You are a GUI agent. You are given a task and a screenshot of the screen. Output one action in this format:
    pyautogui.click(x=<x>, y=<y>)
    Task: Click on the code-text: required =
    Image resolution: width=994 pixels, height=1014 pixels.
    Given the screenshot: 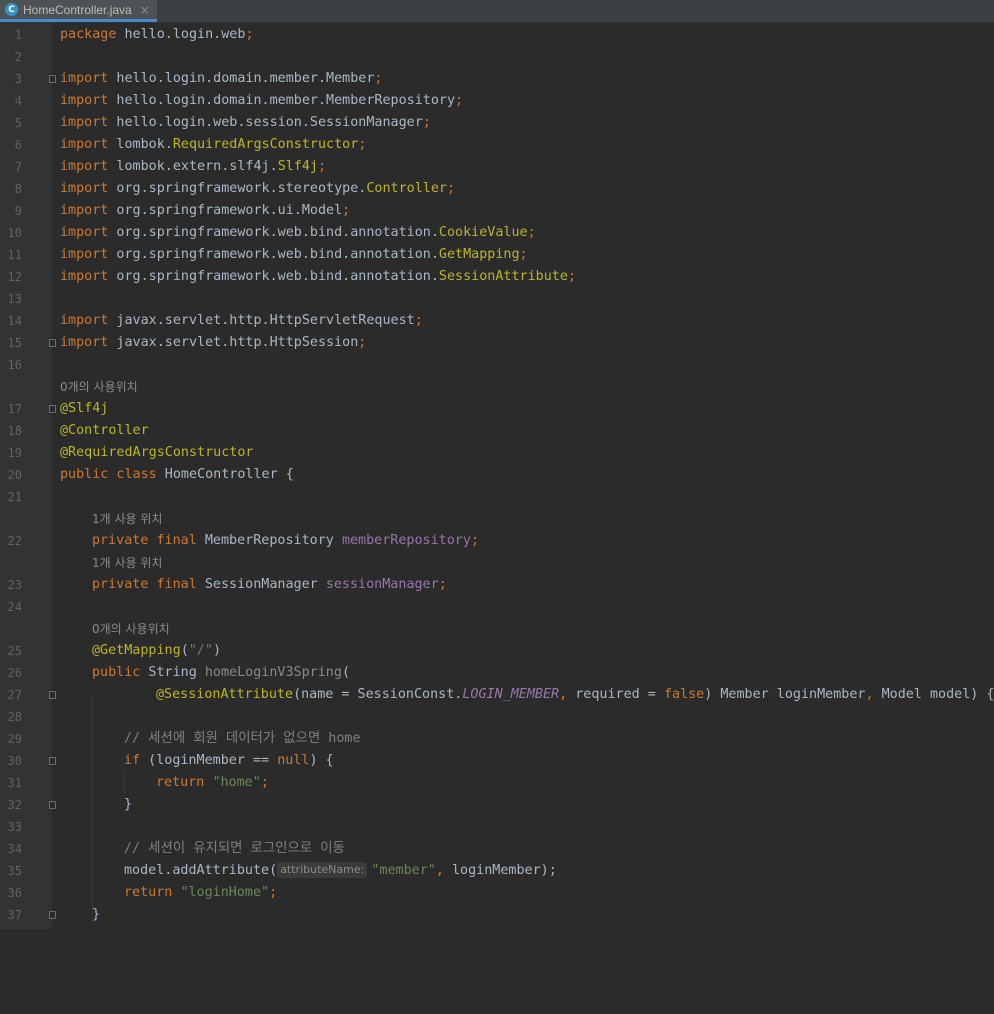 What is the action you would take?
    pyautogui.click(x=619, y=694)
    